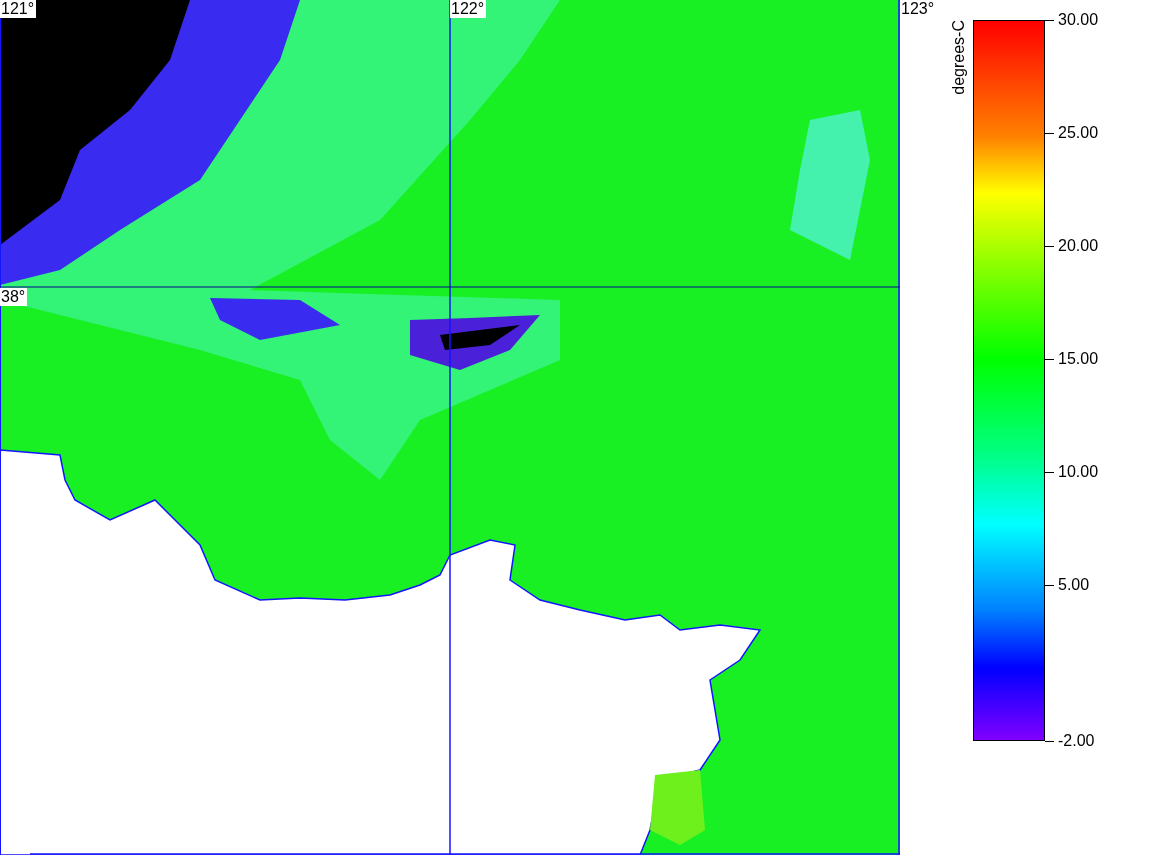  What do you see at coordinates (1078, 472) in the screenshot?
I see `tick-label: 10.00` at bounding box center [1078, 472].